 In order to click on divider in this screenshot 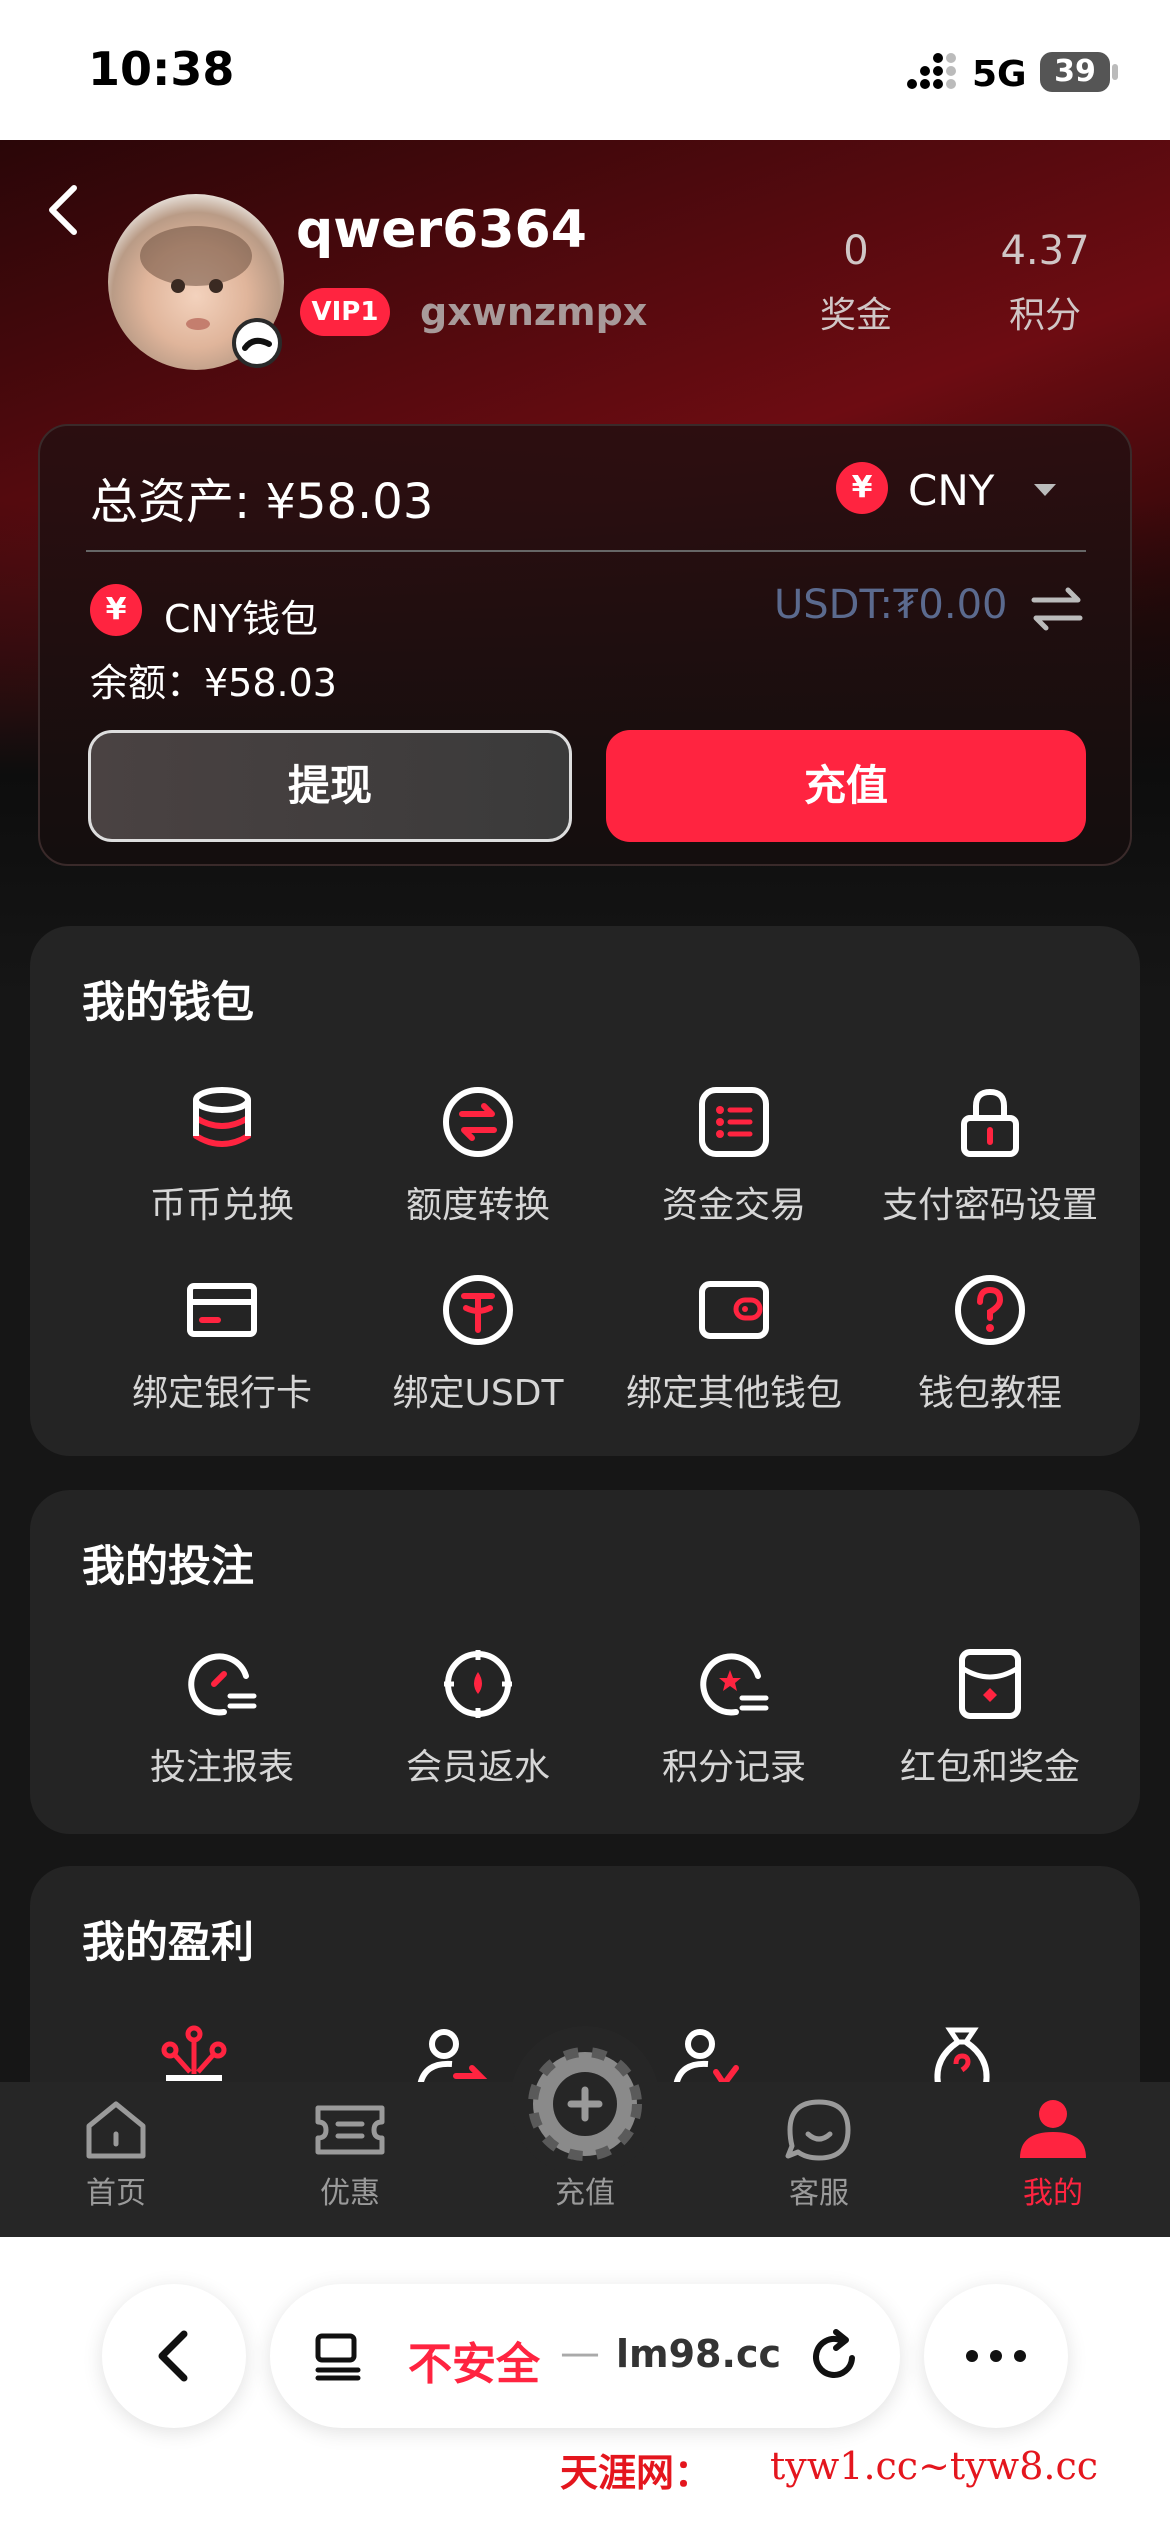, I will do `click(586, 551)`.